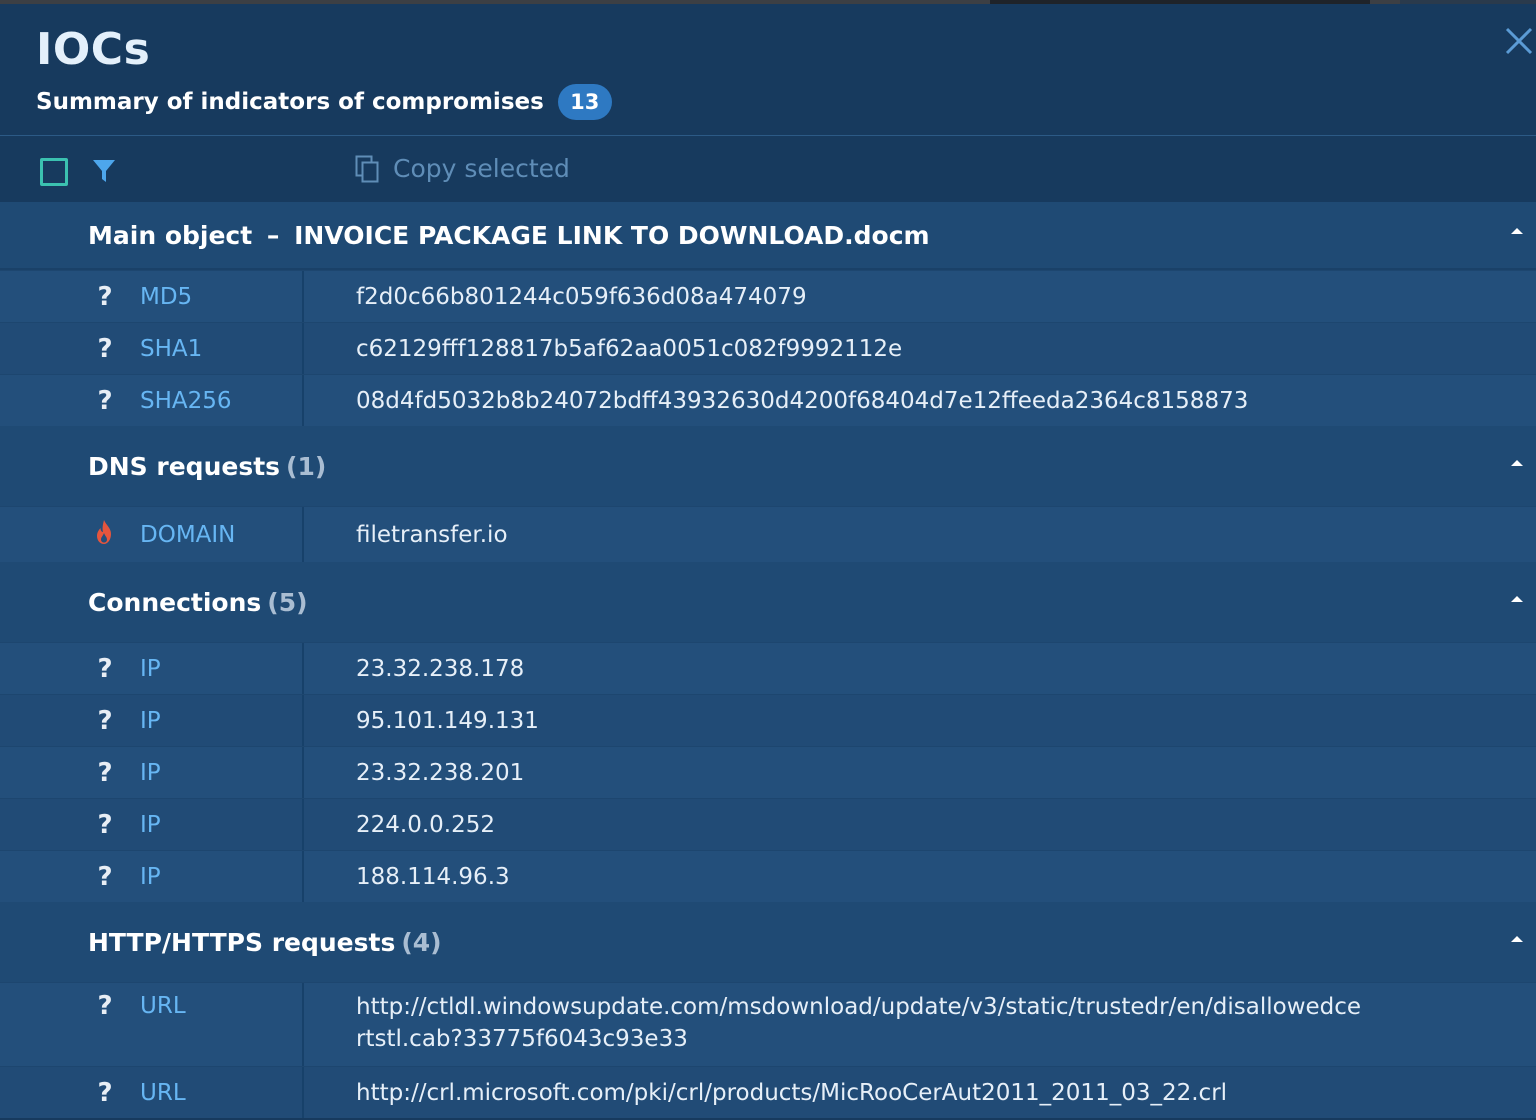 This screenshot has height=1120, width=1536. What do you see at coordinates (481, 168) in the screenshot?
I see `copy-selected-label: Copy selected` at bounding box center [481, 168].